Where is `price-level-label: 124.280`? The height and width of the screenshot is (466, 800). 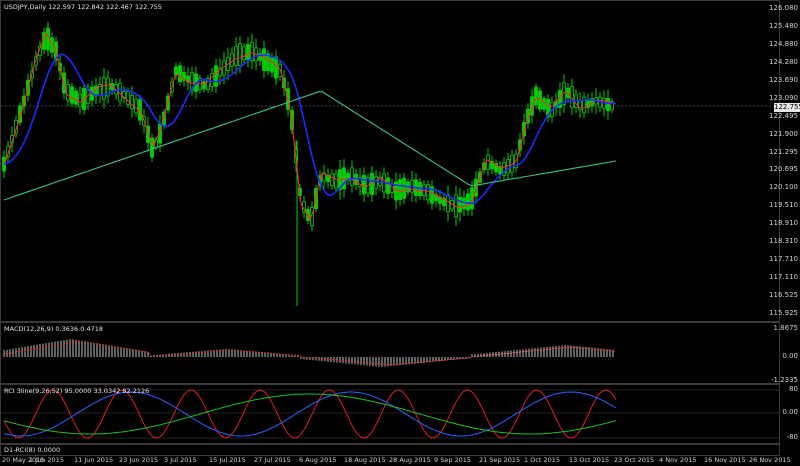 price-level-label: 124.280 is located at coordinates (783, 61).